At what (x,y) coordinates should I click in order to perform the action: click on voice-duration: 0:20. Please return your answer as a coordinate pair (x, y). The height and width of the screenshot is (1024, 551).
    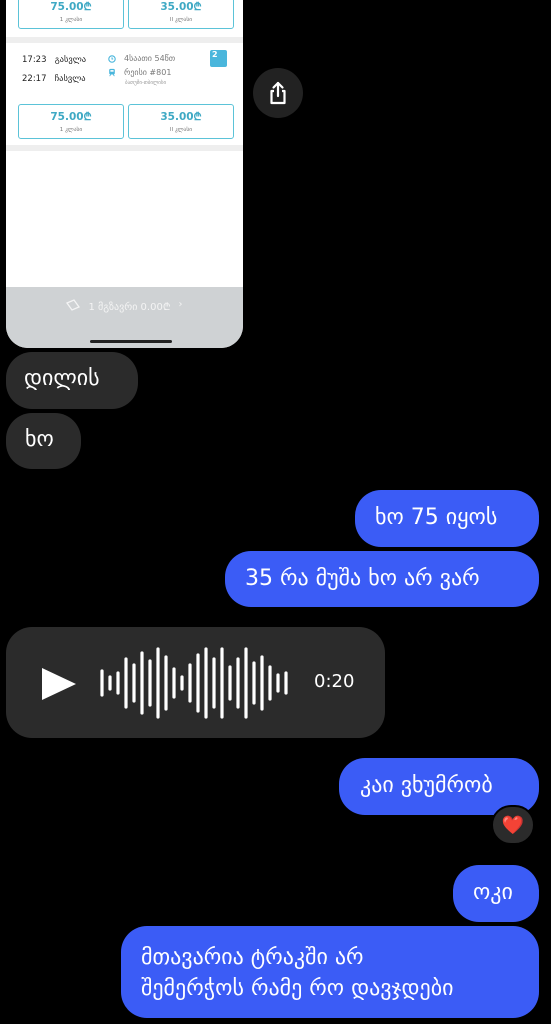
    Looking at the image, I should click on (334, 681).